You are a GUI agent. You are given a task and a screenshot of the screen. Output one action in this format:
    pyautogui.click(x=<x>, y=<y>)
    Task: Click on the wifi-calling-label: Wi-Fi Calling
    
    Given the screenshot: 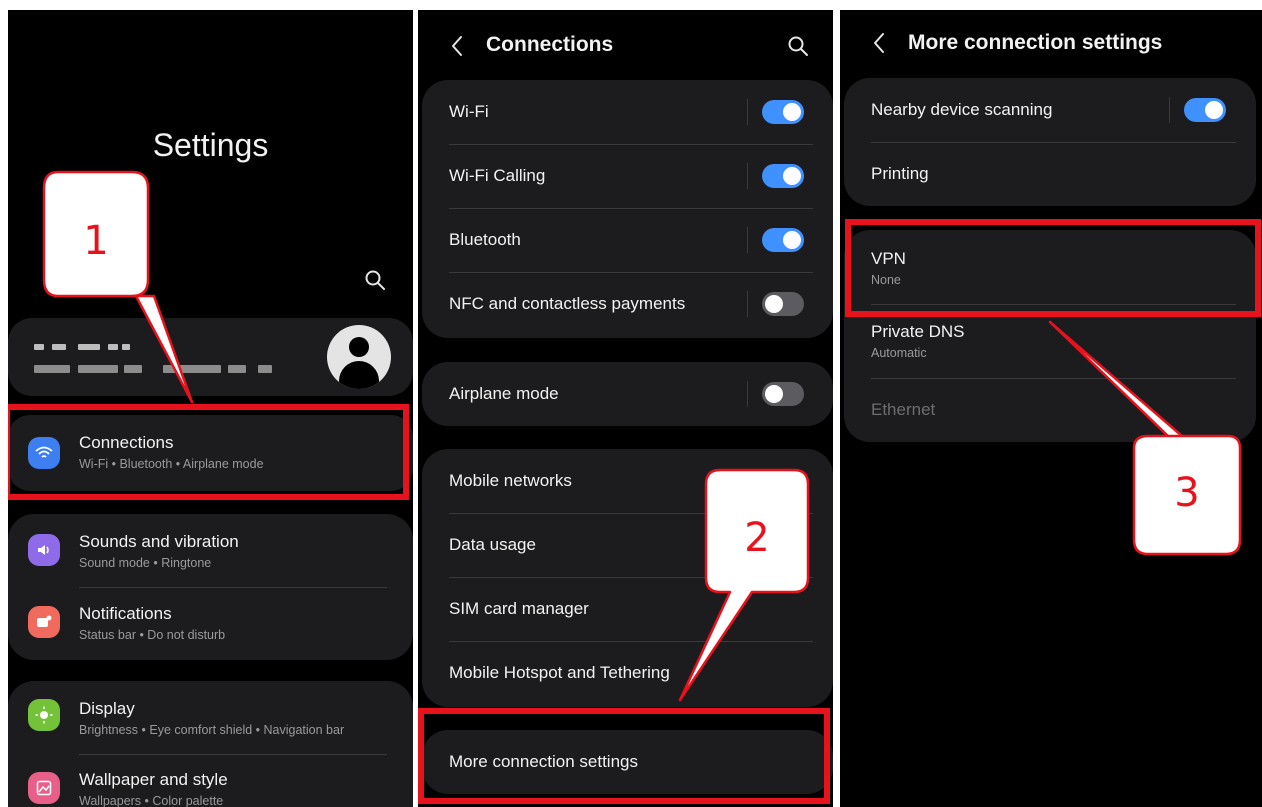 What is the action you would take?
    pyautogui.click(x=497, y=175)
    